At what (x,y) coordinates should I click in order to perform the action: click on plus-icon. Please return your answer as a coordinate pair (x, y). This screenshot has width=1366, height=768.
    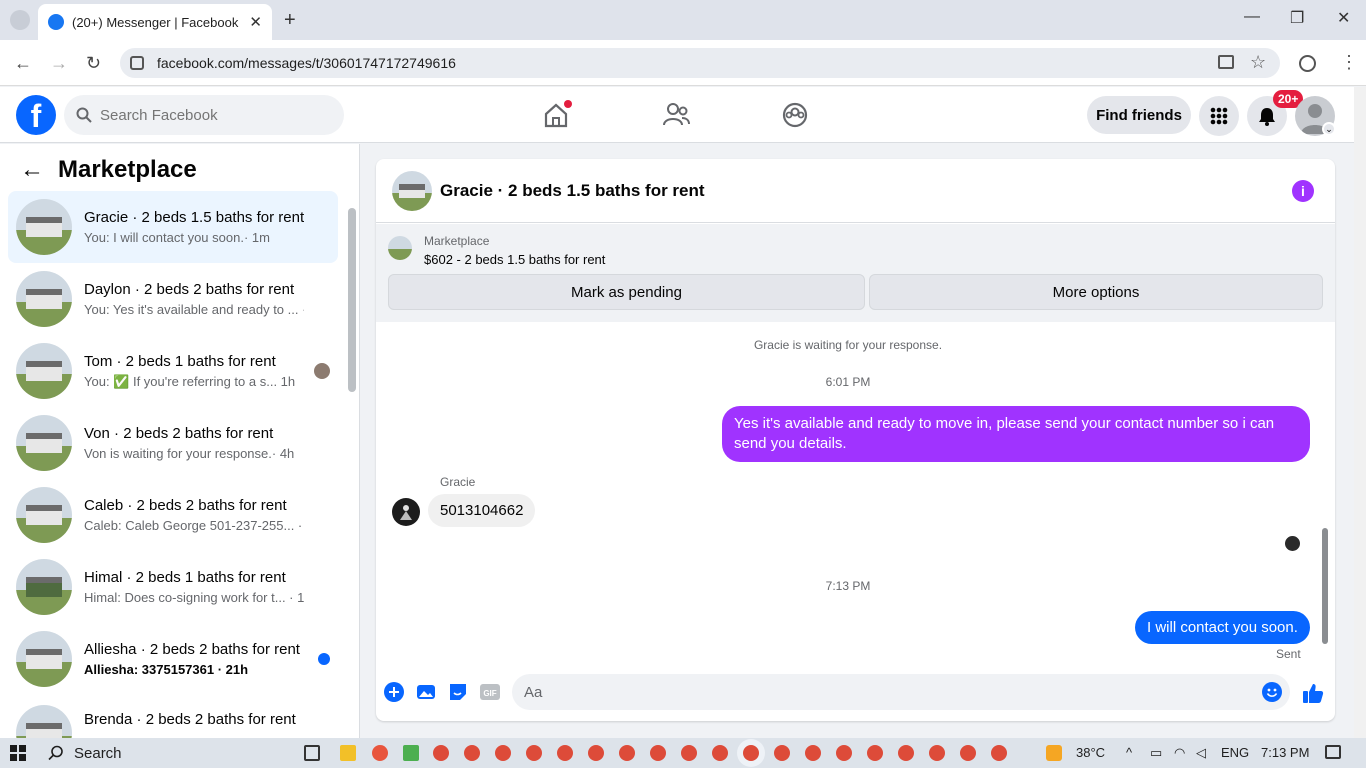
    Looking at the image, I should click on (394, 692).